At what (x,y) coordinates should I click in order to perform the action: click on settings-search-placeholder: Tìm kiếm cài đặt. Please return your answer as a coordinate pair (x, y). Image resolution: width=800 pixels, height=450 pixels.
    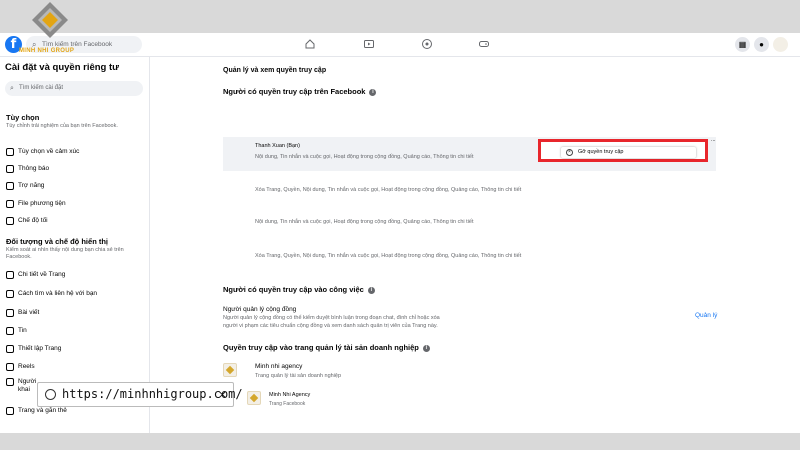
    Looking at the image, I should click on (41, 88).